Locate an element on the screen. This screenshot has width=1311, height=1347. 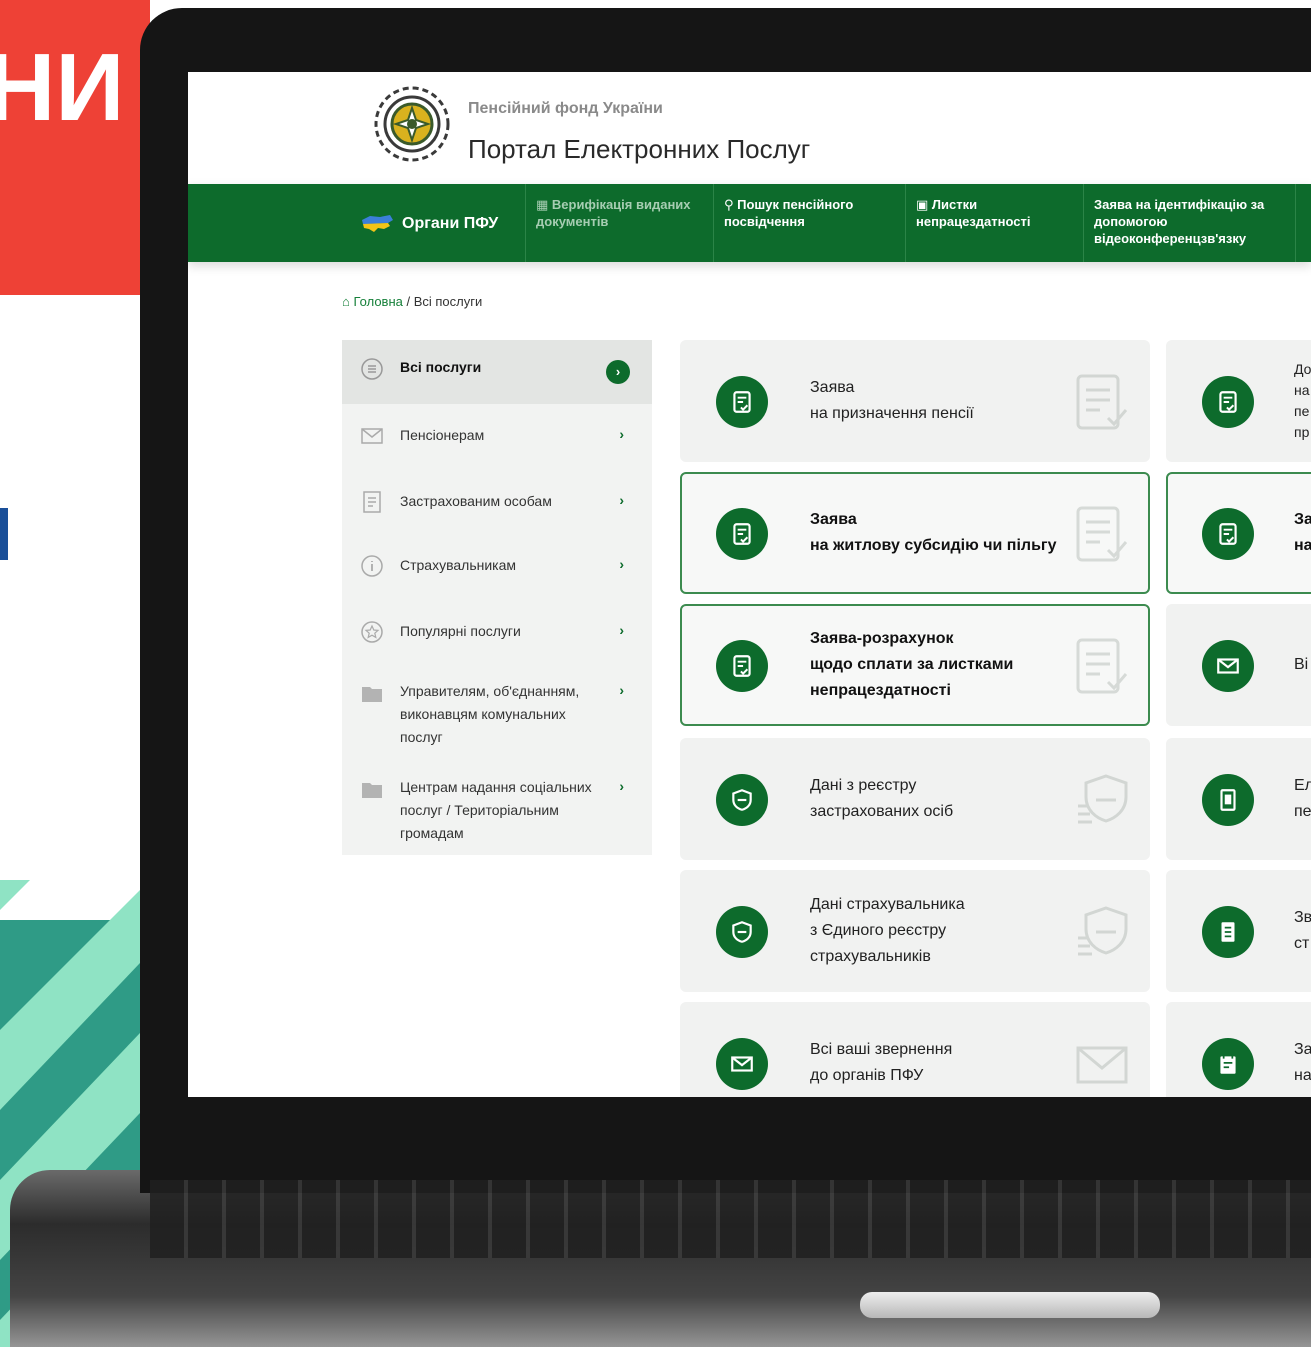
service-card-title: Заява на призначення пенсії is located at coordinates (960, 401).